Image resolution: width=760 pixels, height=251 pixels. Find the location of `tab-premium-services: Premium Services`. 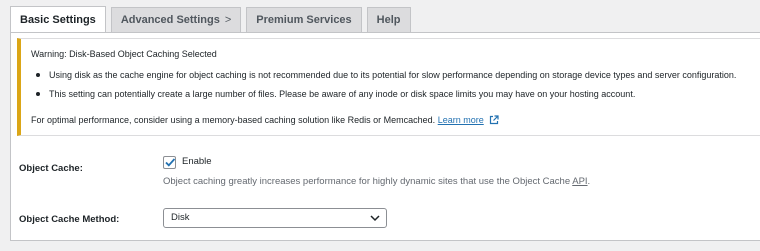

tab-premium-services: Premium Services is located at coordinates (304, 19).